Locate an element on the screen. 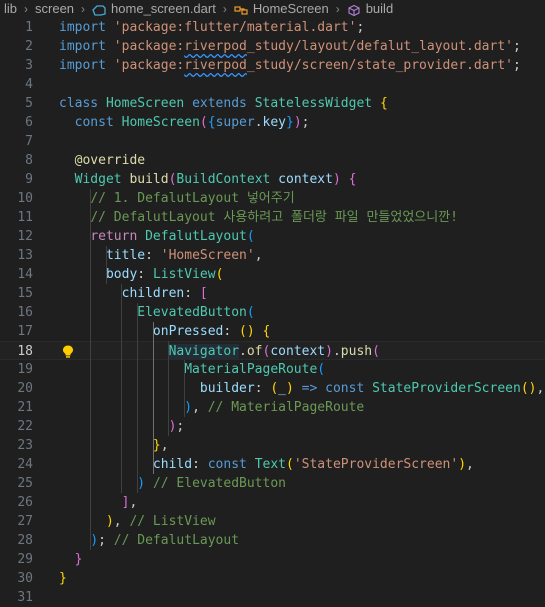 This screenshot has height=607, width=545. code-token: // ListView is located at coordinates (172, 521).